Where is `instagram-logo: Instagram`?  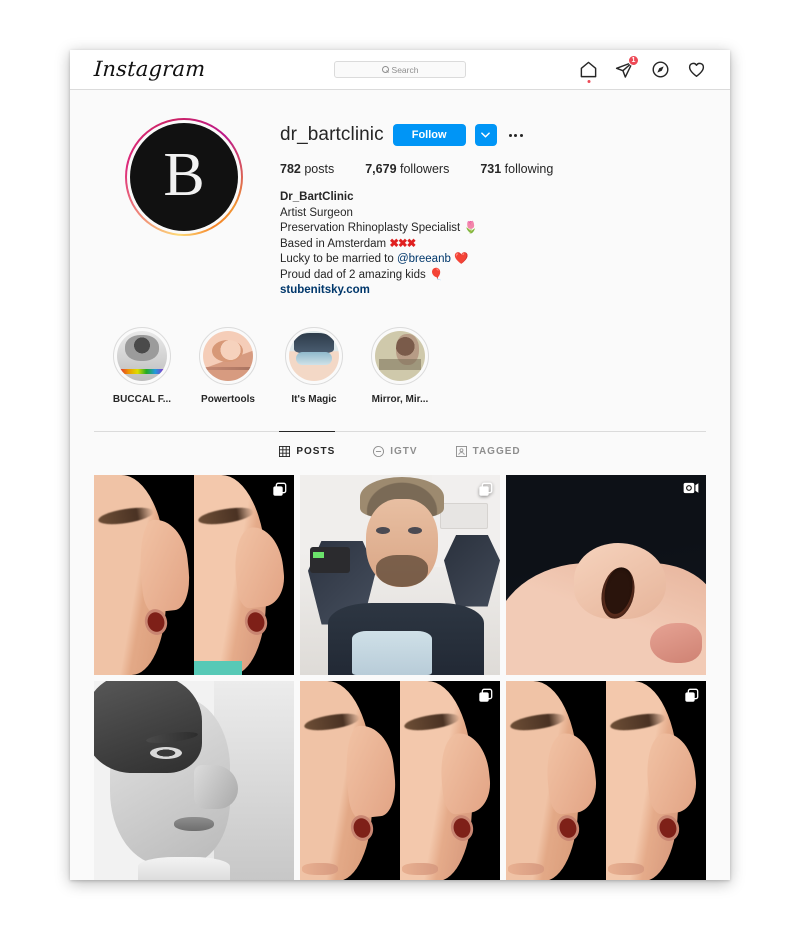
instagram-logo: Instagram is located at coordinates (149, 69).